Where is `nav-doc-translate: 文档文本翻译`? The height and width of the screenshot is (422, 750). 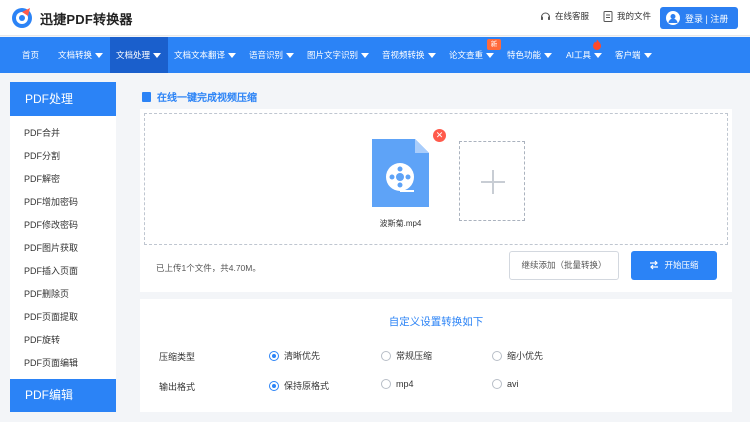
nav-doc-translate: 文档文本翻译 is located at coordinates (205, 55).